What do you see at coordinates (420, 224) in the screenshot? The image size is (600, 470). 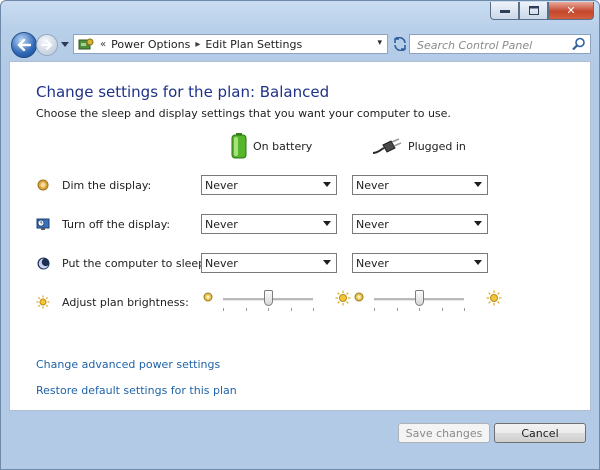 I see `turn-off-display-plugged-select: Never` at bounding box center [420, 224].